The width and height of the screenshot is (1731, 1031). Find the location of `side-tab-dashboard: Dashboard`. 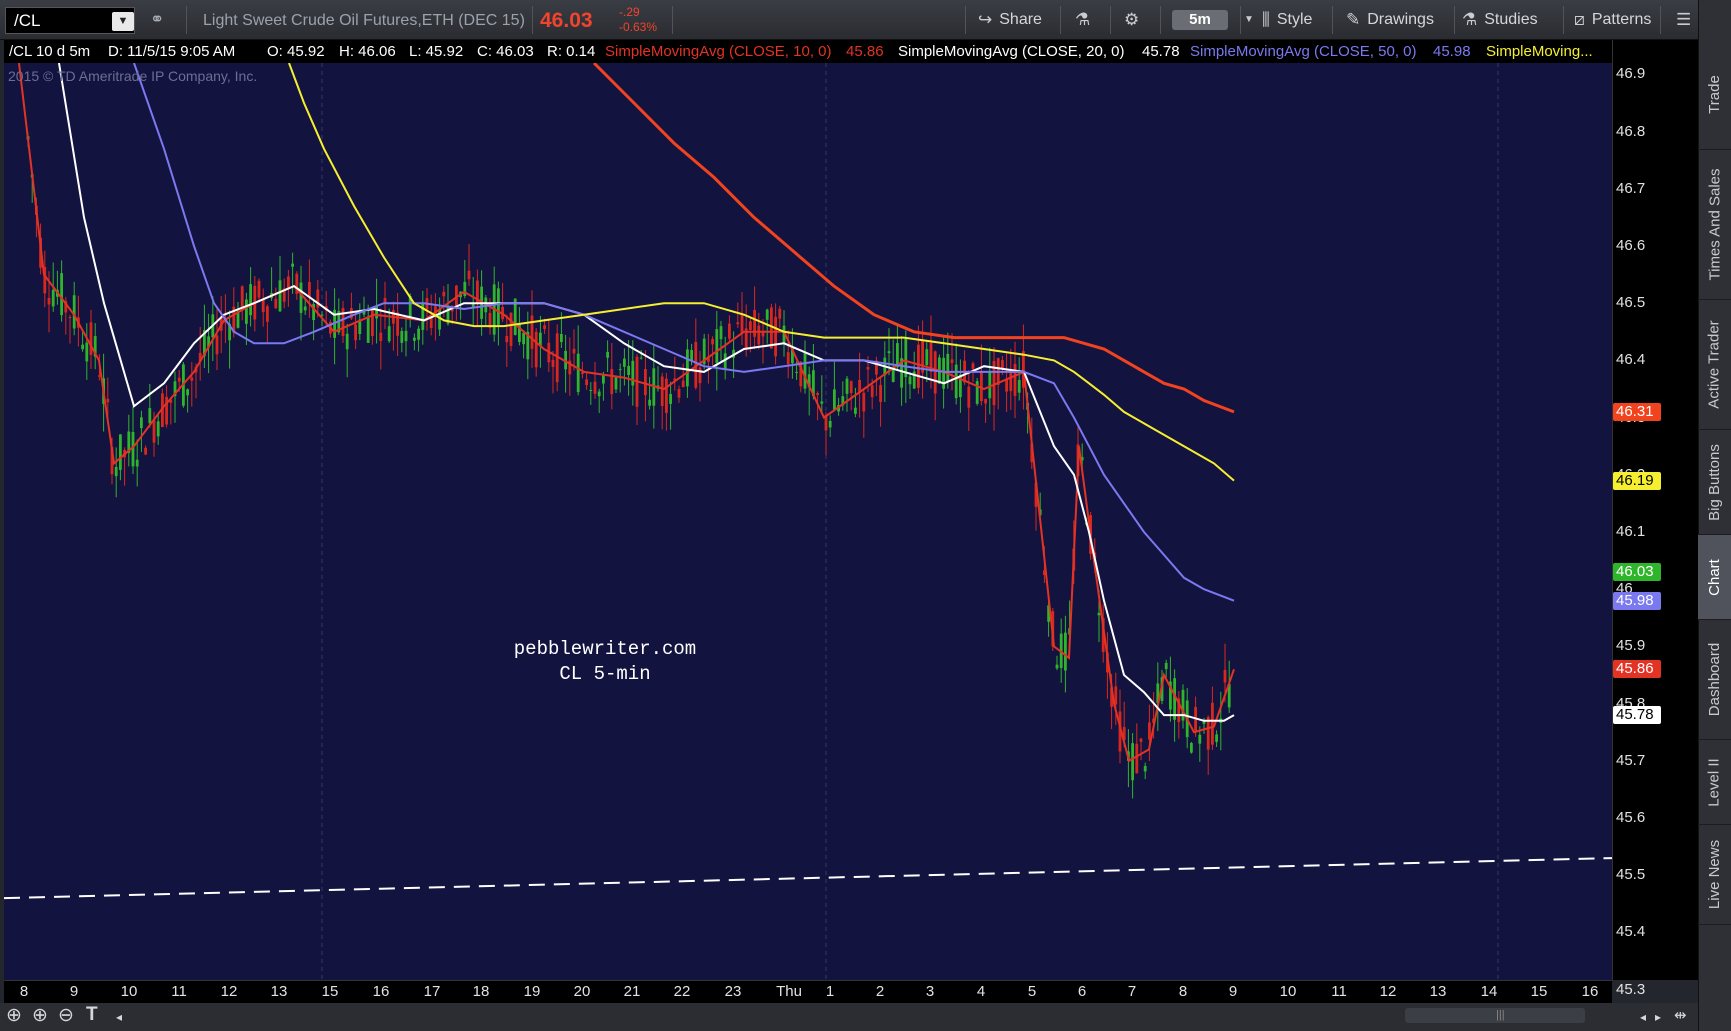

side-tab-dashboard: Dashboard is located at coordinates (1714, 680).